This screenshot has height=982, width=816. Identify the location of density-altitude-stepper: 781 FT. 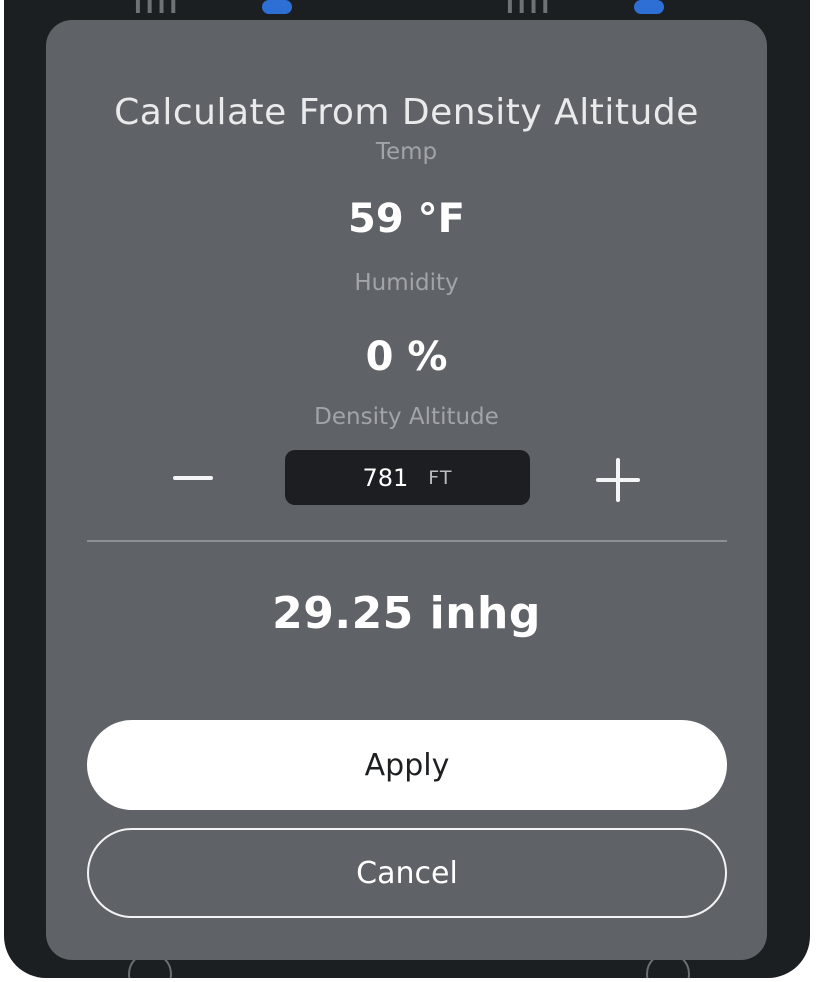
(406, 478).